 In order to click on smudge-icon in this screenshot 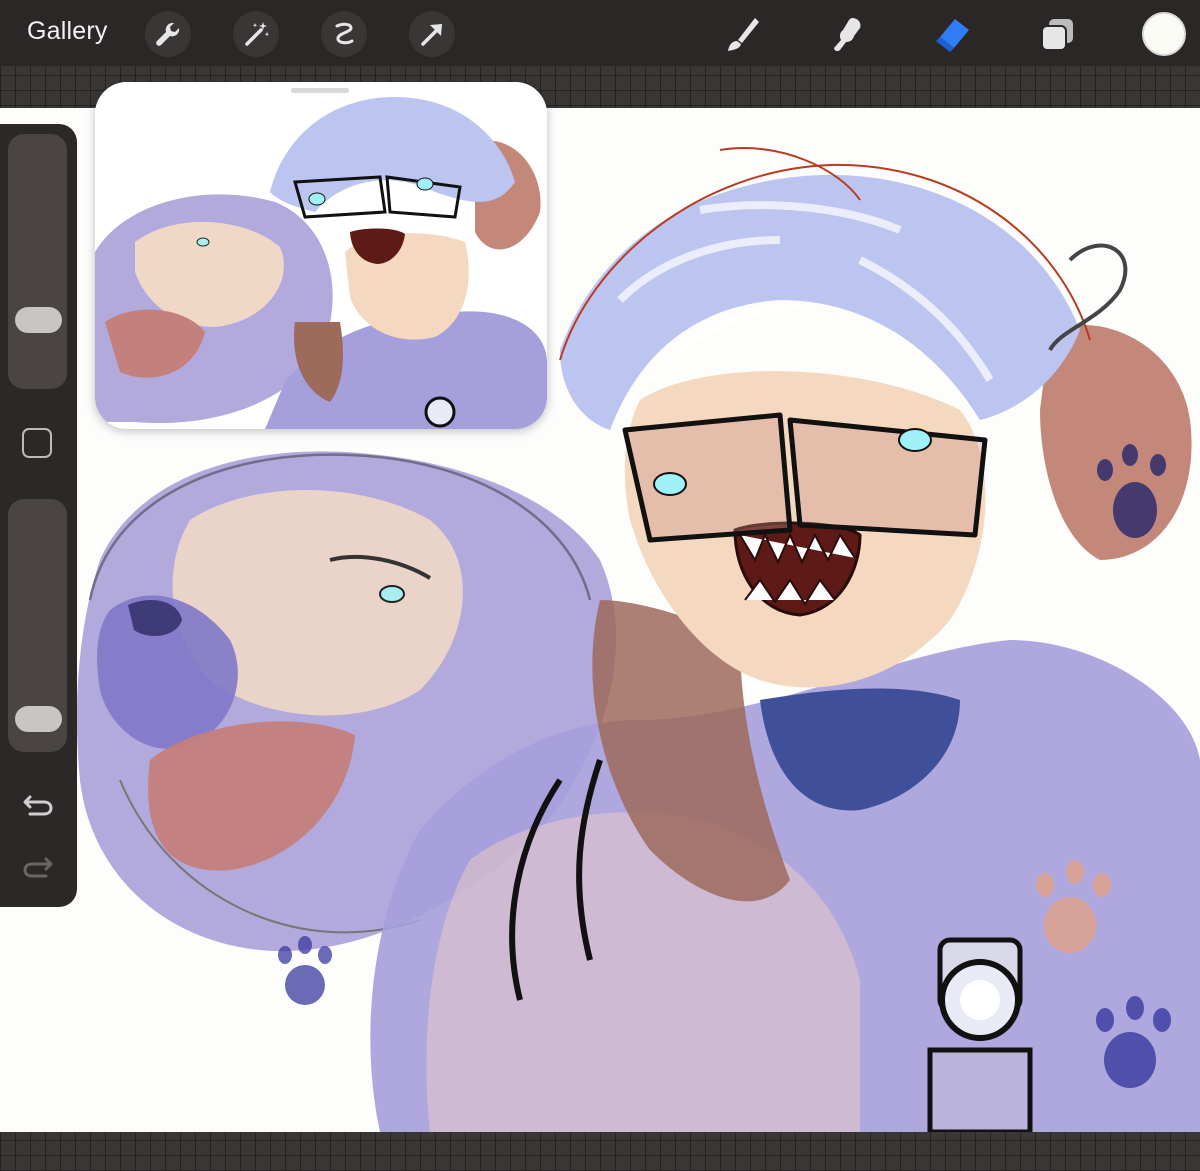, I will do `click(847, 35)`.